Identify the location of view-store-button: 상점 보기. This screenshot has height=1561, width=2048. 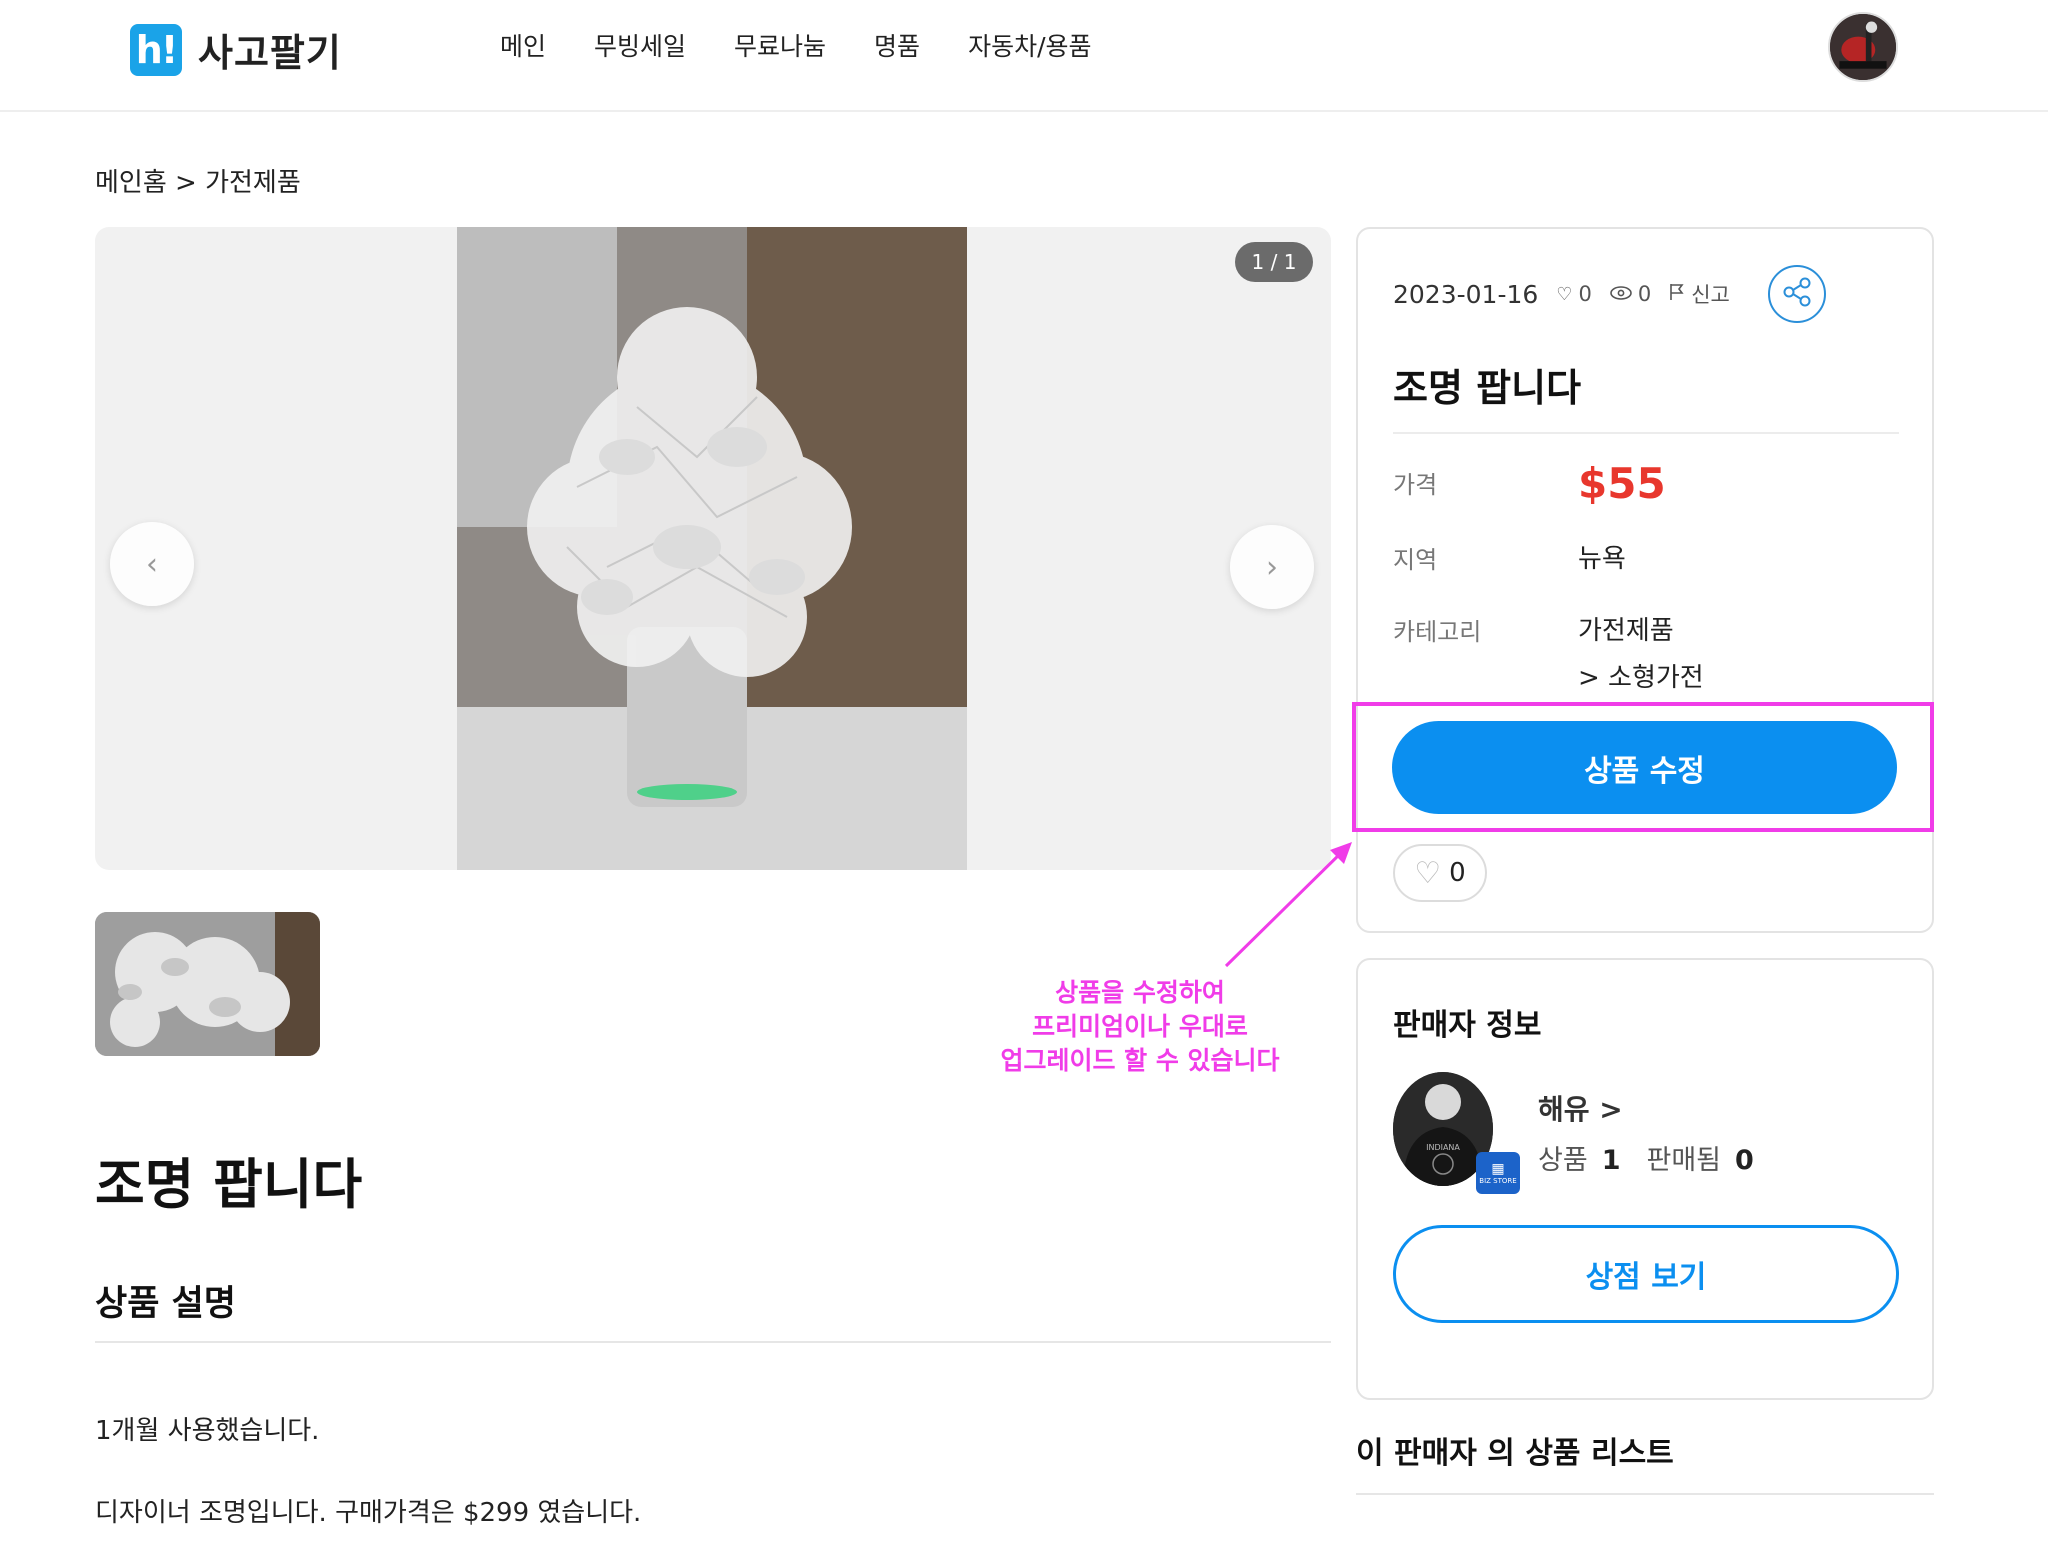
(1646, 1274).